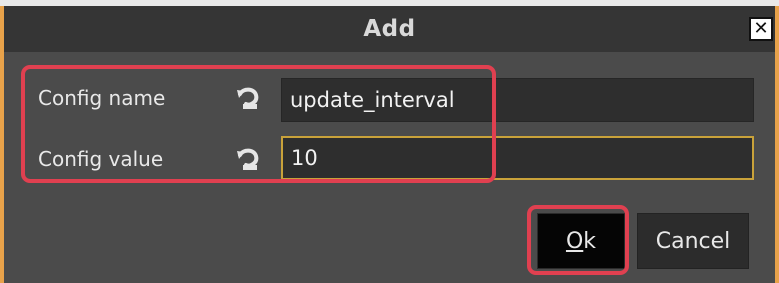 This screenshot has width=779, height=283. What do you see at coordinates (578, 240) in the screenshot?
I see `ok-highlight` at bounding box center [578, 240].